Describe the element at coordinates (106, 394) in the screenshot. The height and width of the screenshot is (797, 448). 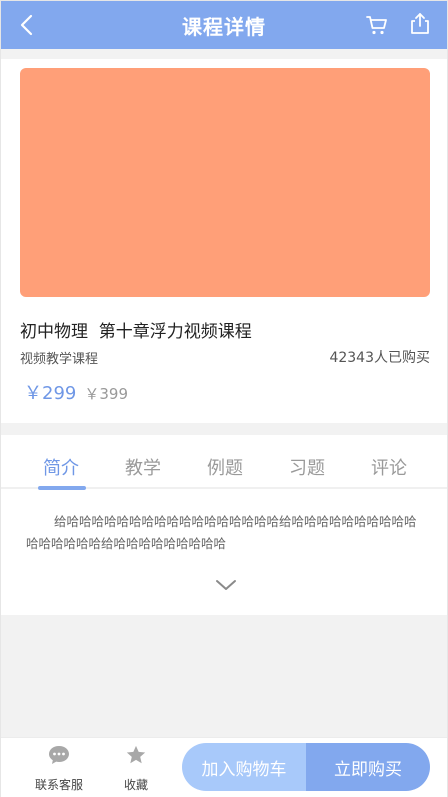
I see `original-price: ￥399` at that location.